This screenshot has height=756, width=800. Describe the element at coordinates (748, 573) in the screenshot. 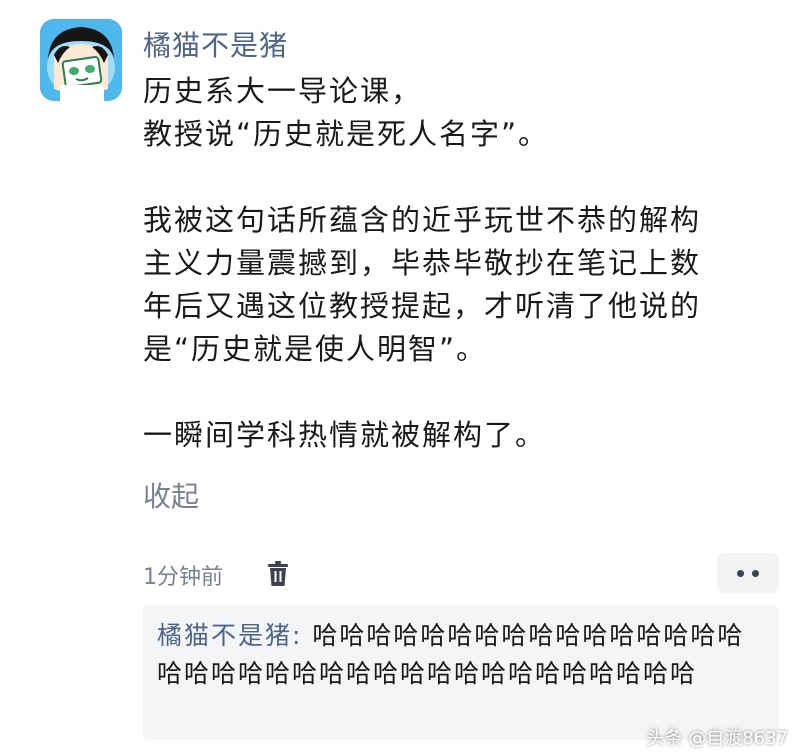

I see `more-options-button` at that location.